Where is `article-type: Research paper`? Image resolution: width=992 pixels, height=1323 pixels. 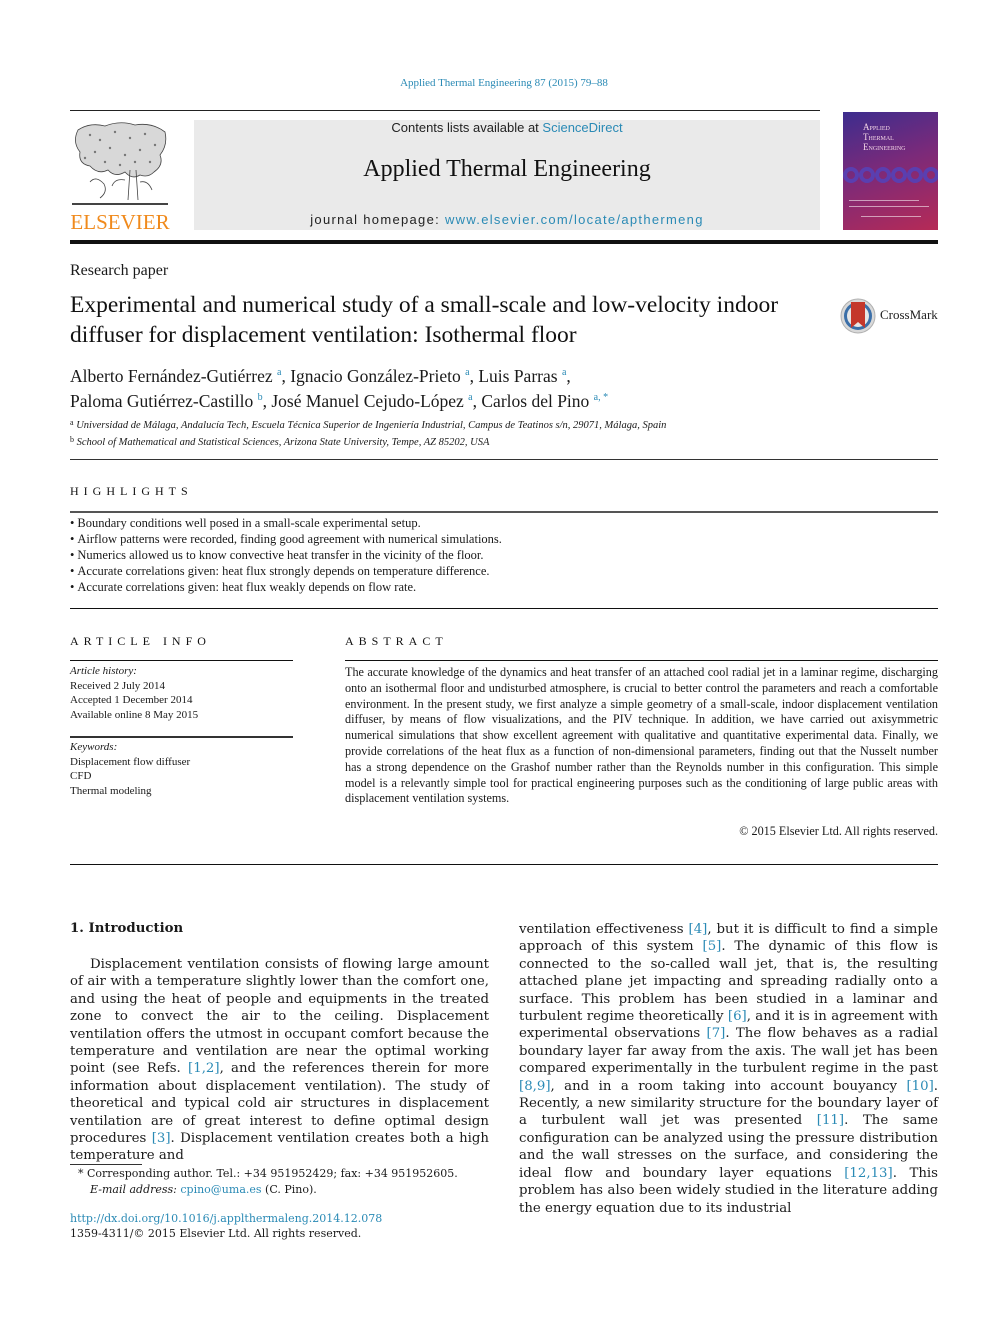
article-type: Research paper is located at coordinates (119, 270).